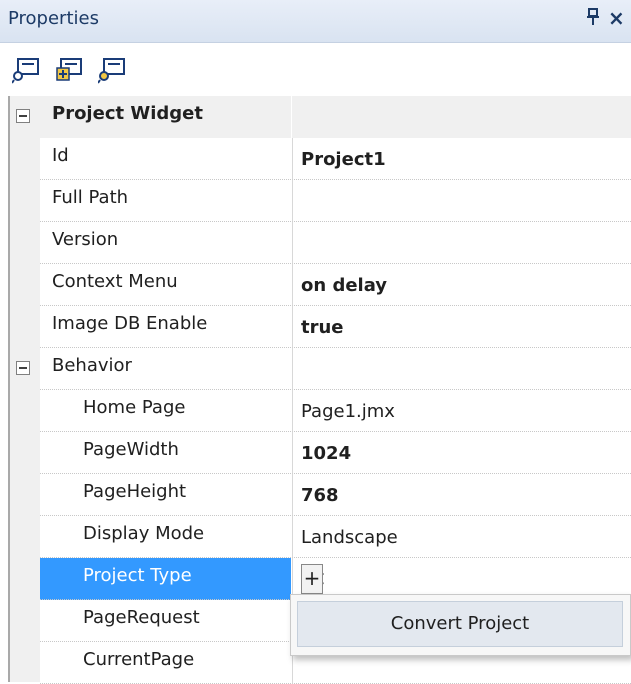 This screenshot has width=631, height=684. I want to click on category-label-cell: Project Widget, so click(165, 117).